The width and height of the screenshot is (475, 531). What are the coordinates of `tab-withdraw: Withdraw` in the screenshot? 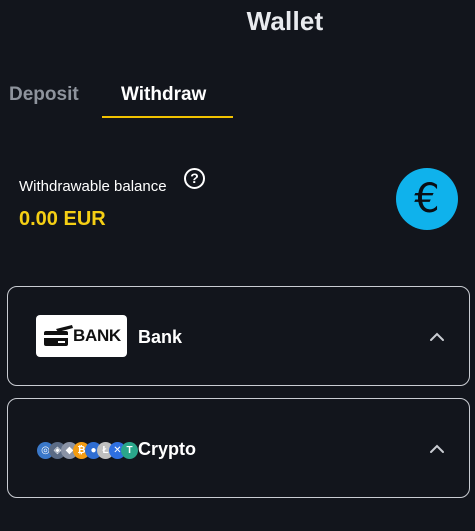 It's located at (163, 95).